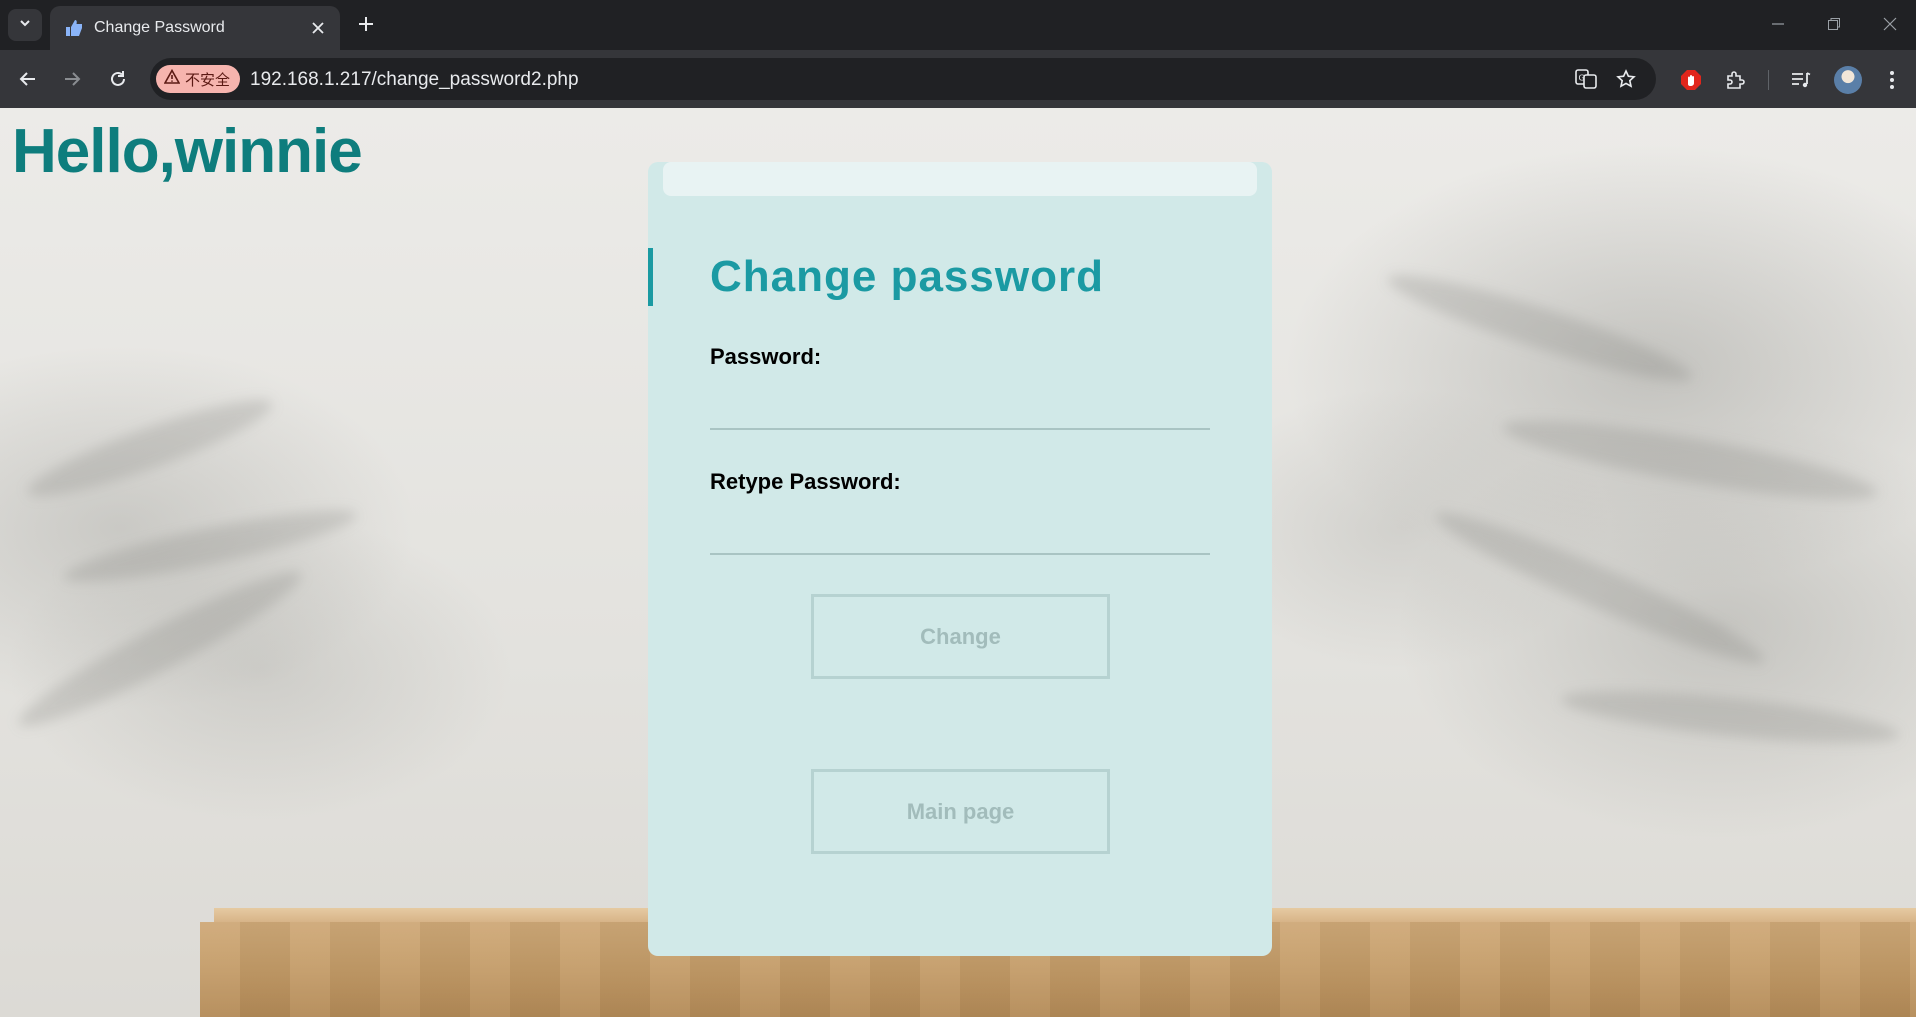 Image resolution: width=1916 pixels, height=1017 pixels. What do you see at coordinates (208, 80) in the screenshot?
I see `security-label: 不安全` at bounding box center [208, 80].